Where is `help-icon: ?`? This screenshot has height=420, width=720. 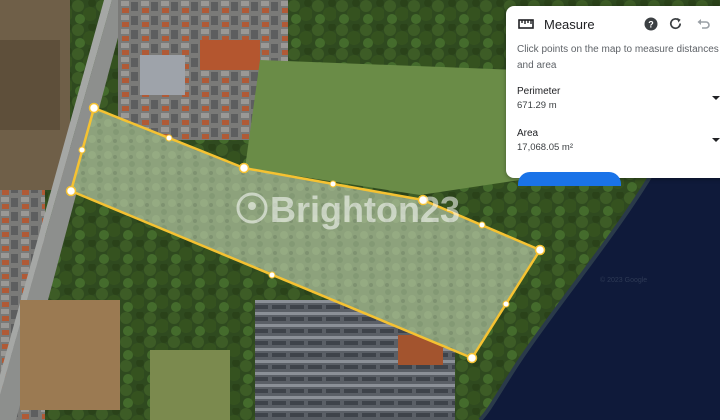 help-icon: ? is located at coordinates (651, 24).